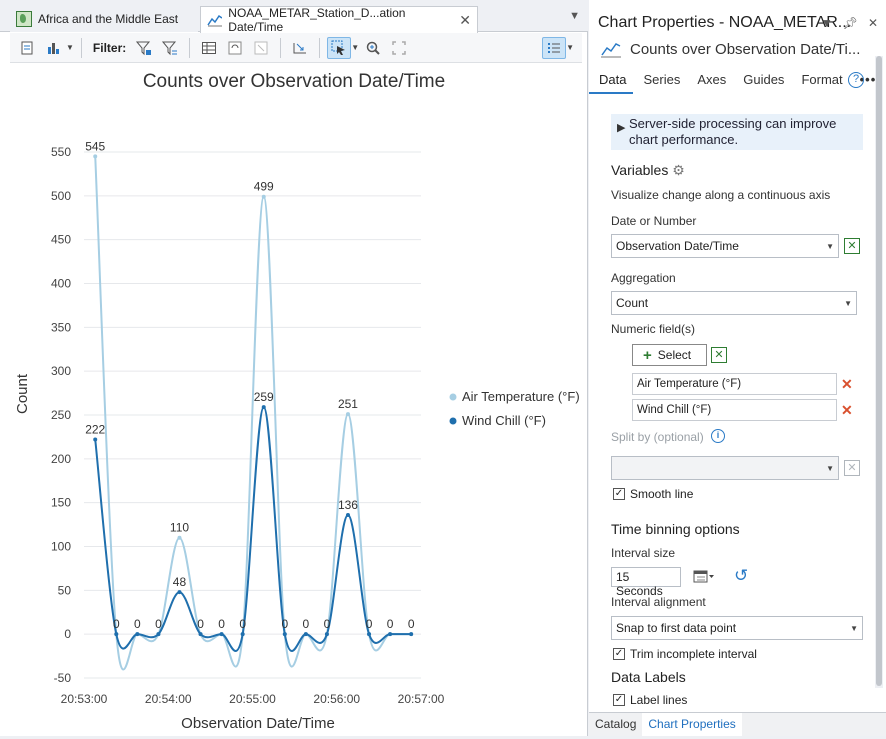  I want to click on numeric-field-item: Air Temperature (°F), so click(734, 384).